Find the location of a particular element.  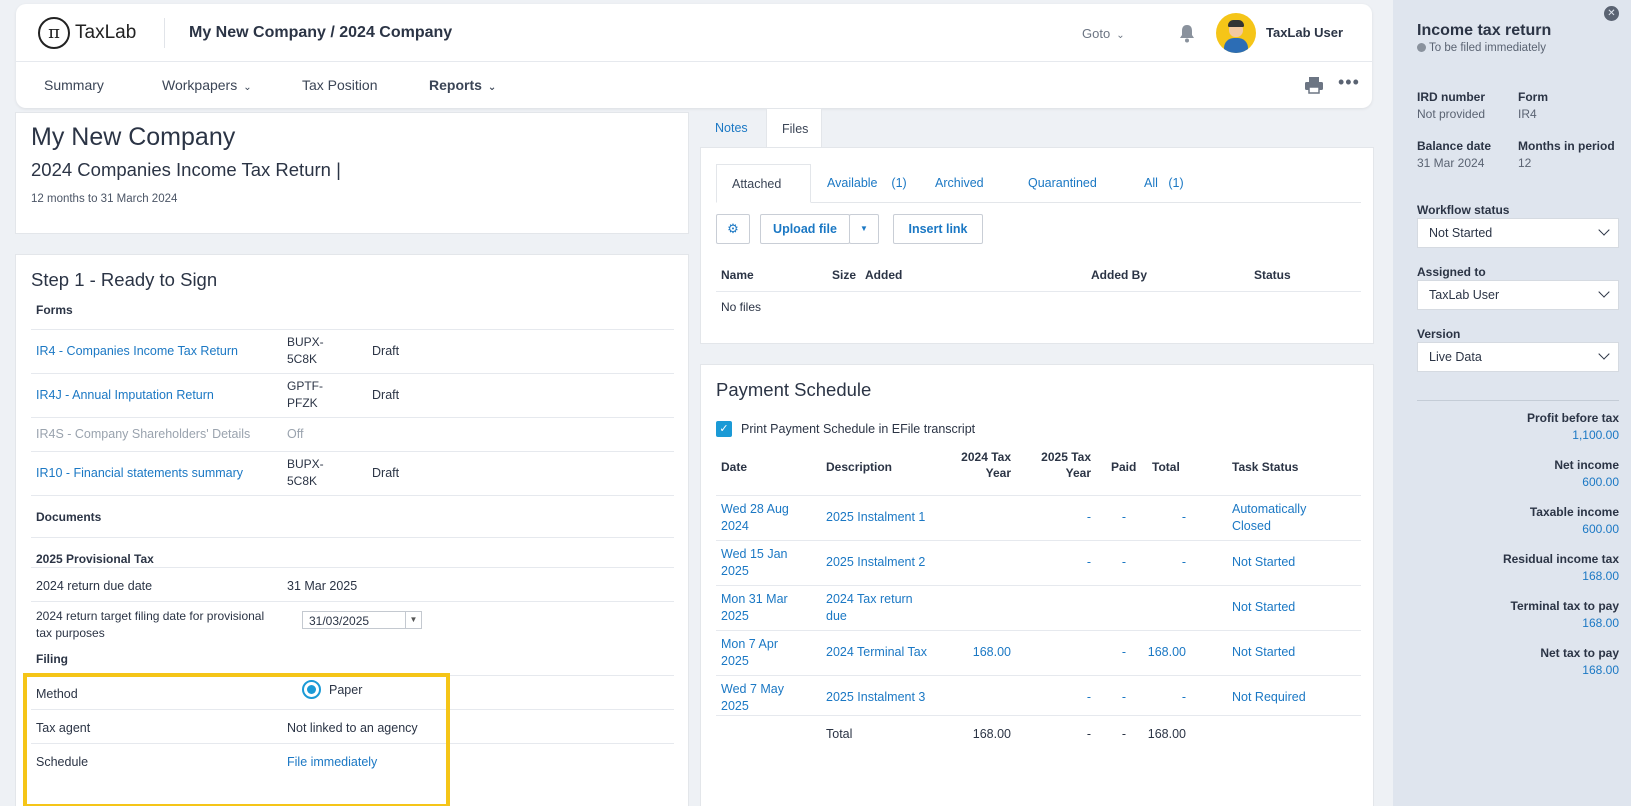

due-date-value: 31 Mar 2025 is located at coordinates (322, 586).